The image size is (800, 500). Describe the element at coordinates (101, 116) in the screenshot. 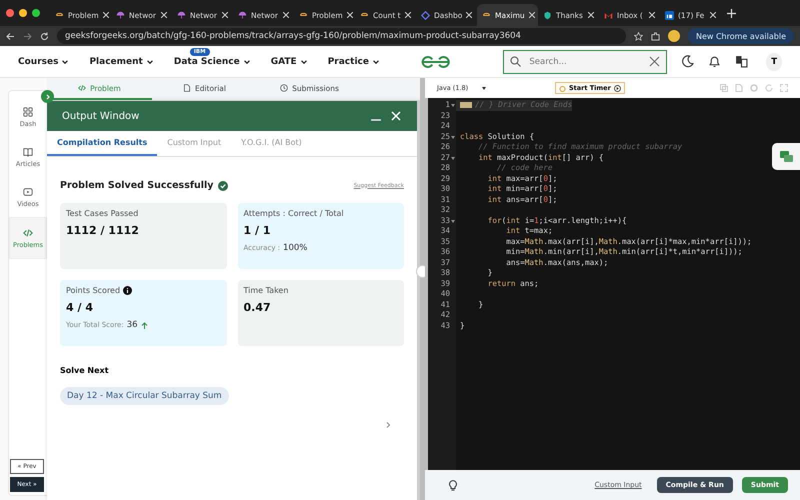

I see `window-title: Output Window` at that location.